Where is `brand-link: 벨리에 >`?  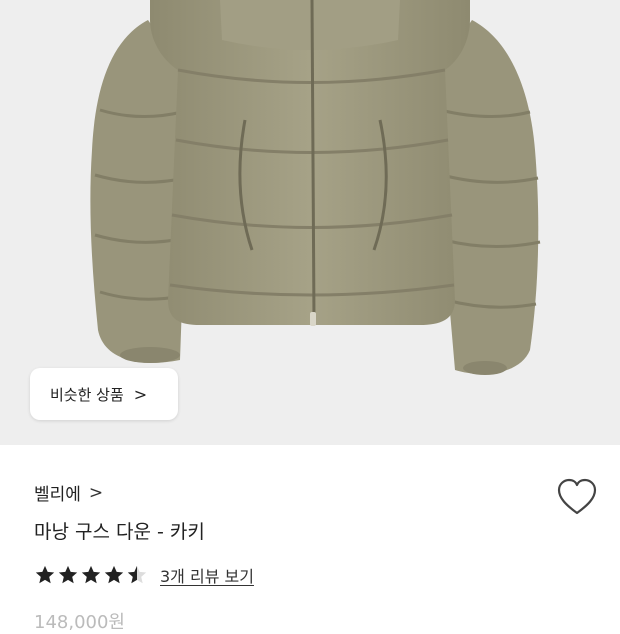 brand-link: 벨리에 > is located at coordinates (69, 493).